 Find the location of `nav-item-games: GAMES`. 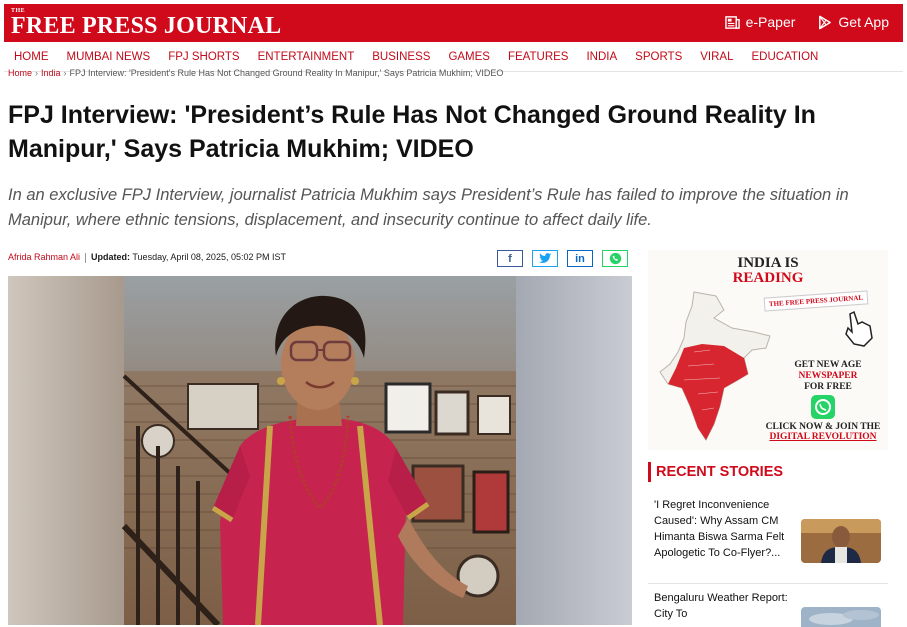

nav-item-games: GAMES is located at coordinates (469, 57).